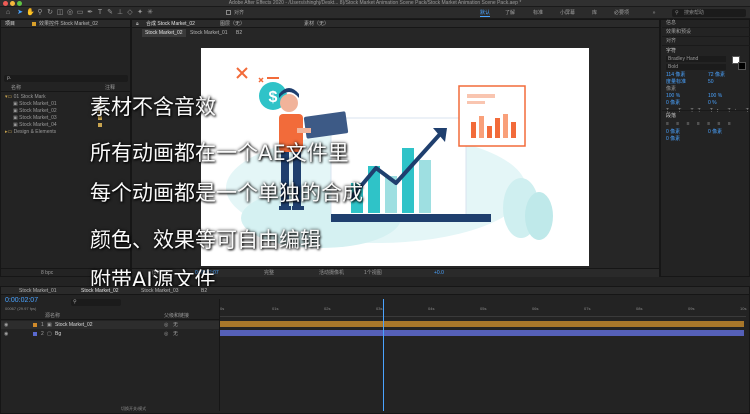 The height and width of the screenshot is (414, 750). Describe the element at coordinates (715, 132) in the screenshot. I see `indent-right-value: 0 像素` at that location.